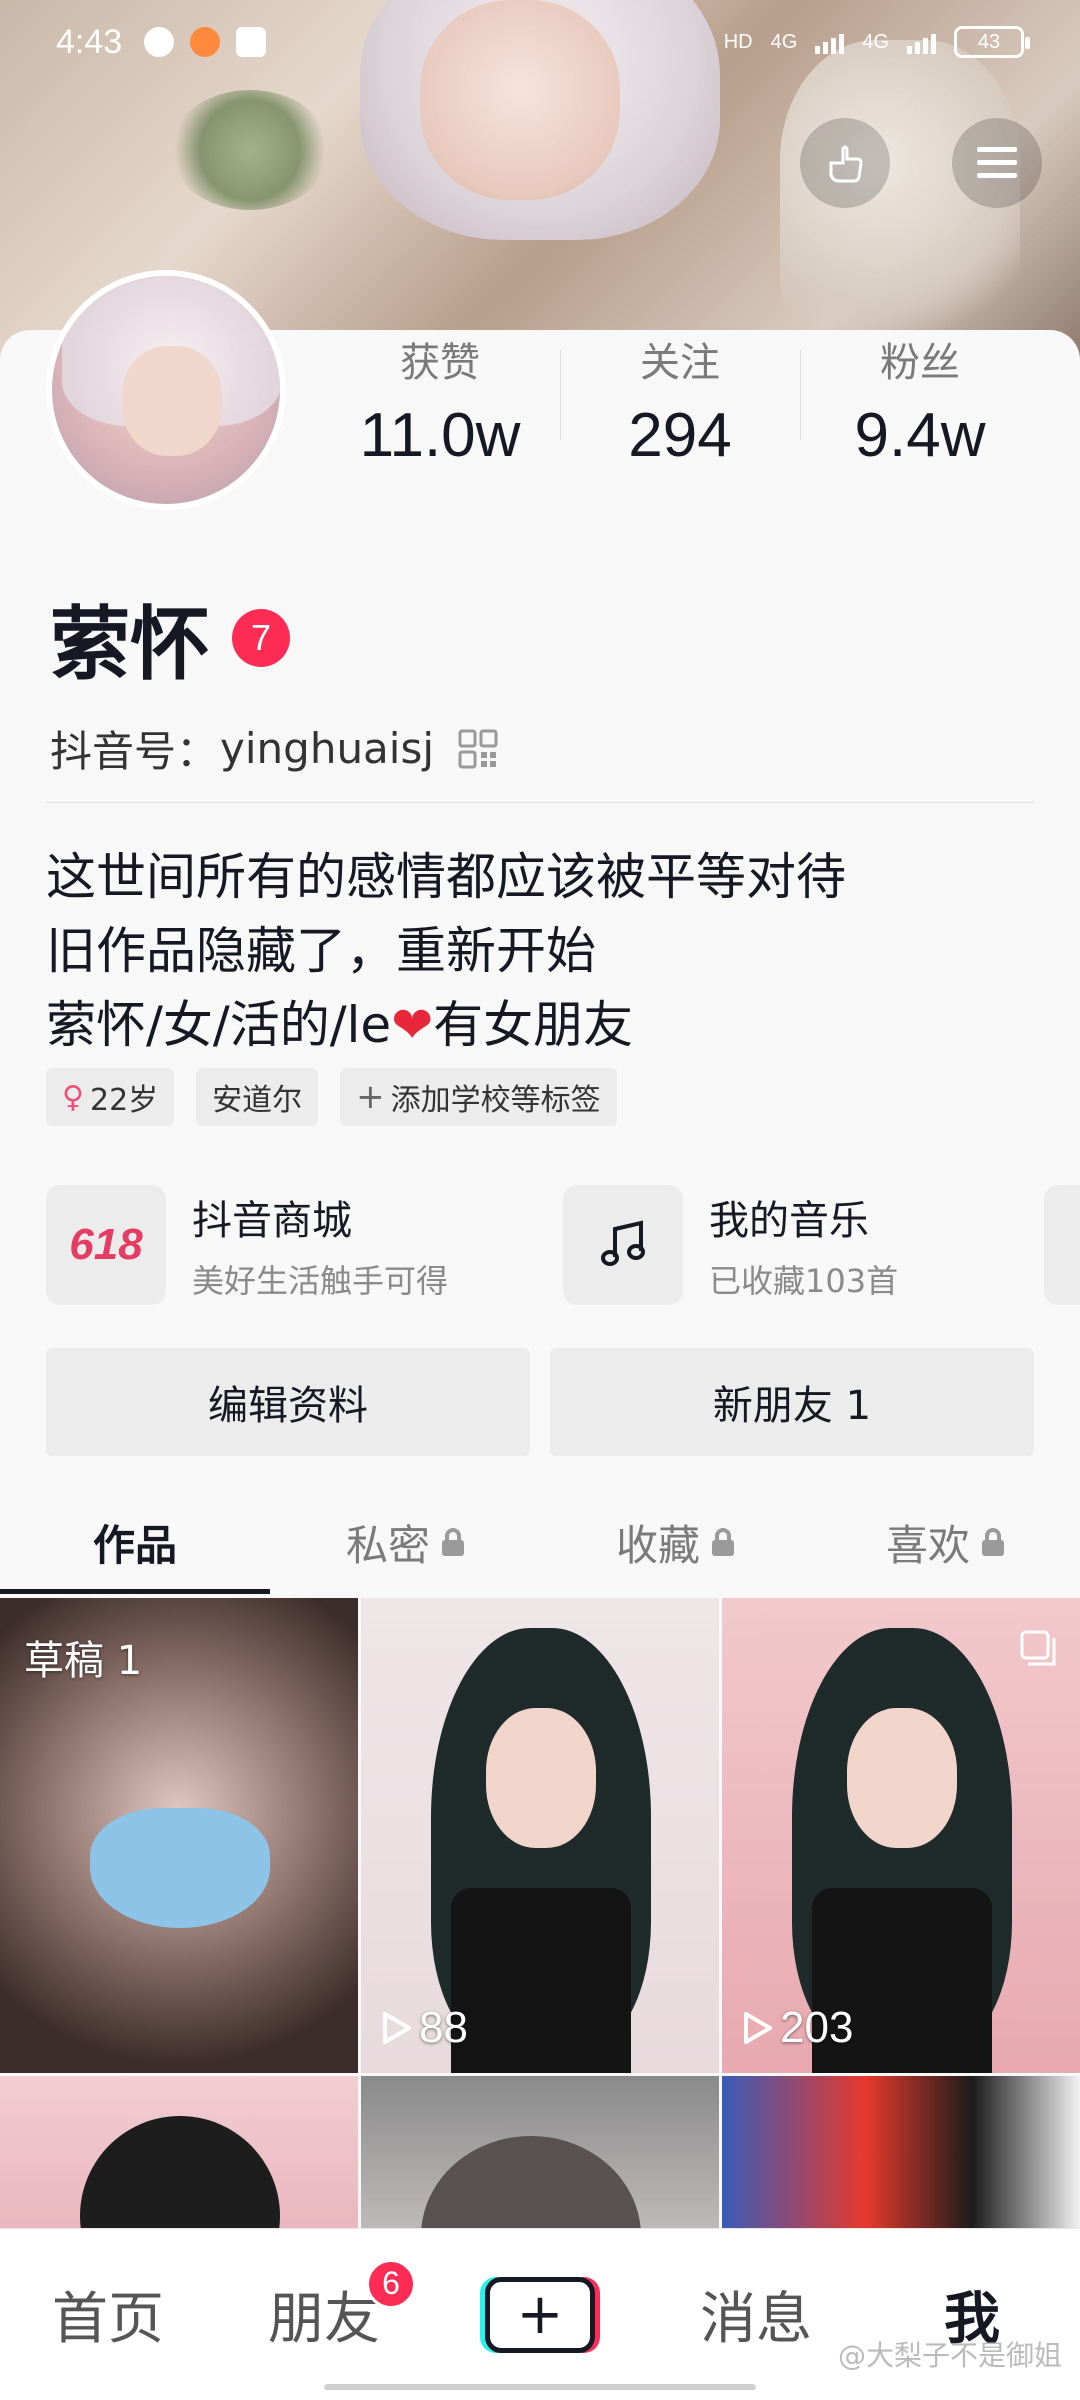  I want to click on video-thumbnail: 203, so click(901, 1835).